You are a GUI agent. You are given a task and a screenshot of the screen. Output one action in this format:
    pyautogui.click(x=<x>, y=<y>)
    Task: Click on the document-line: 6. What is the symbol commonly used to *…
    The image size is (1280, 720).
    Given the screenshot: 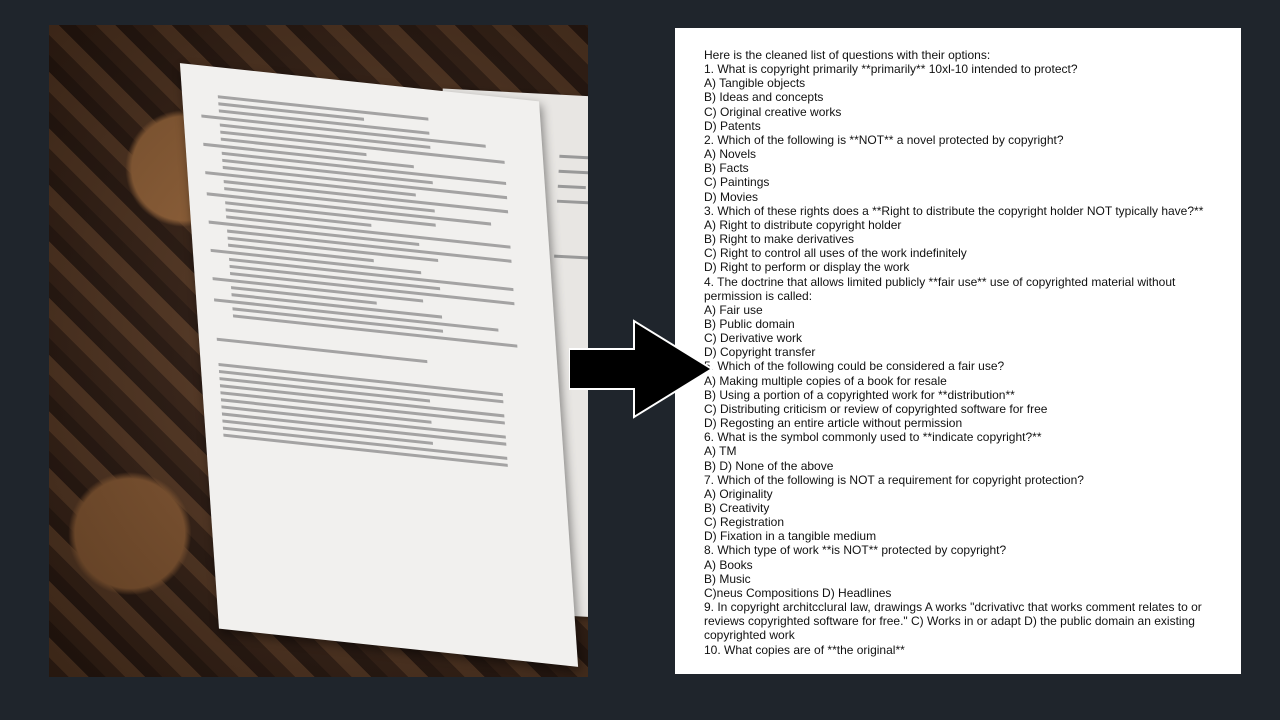 What is the action you would take?
    pyautogui.click(x=873, y=437)
    